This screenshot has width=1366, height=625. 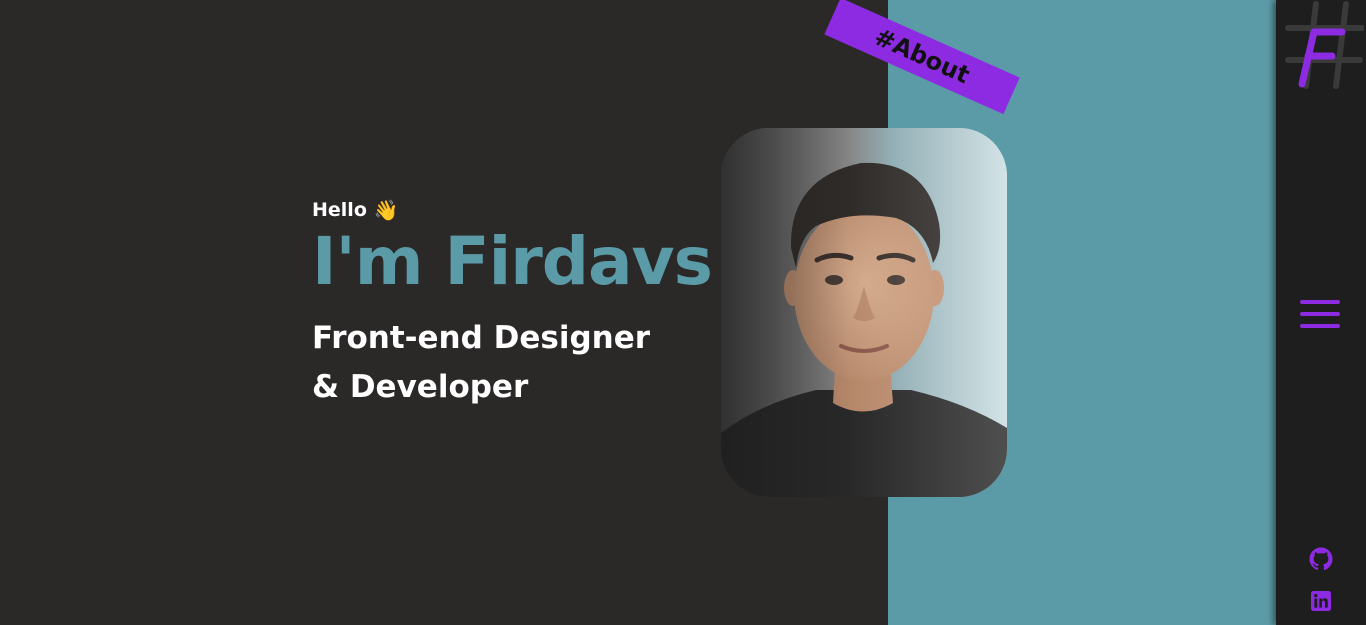 I want to click on linkedin-icon, so click(x=1321, y=601).